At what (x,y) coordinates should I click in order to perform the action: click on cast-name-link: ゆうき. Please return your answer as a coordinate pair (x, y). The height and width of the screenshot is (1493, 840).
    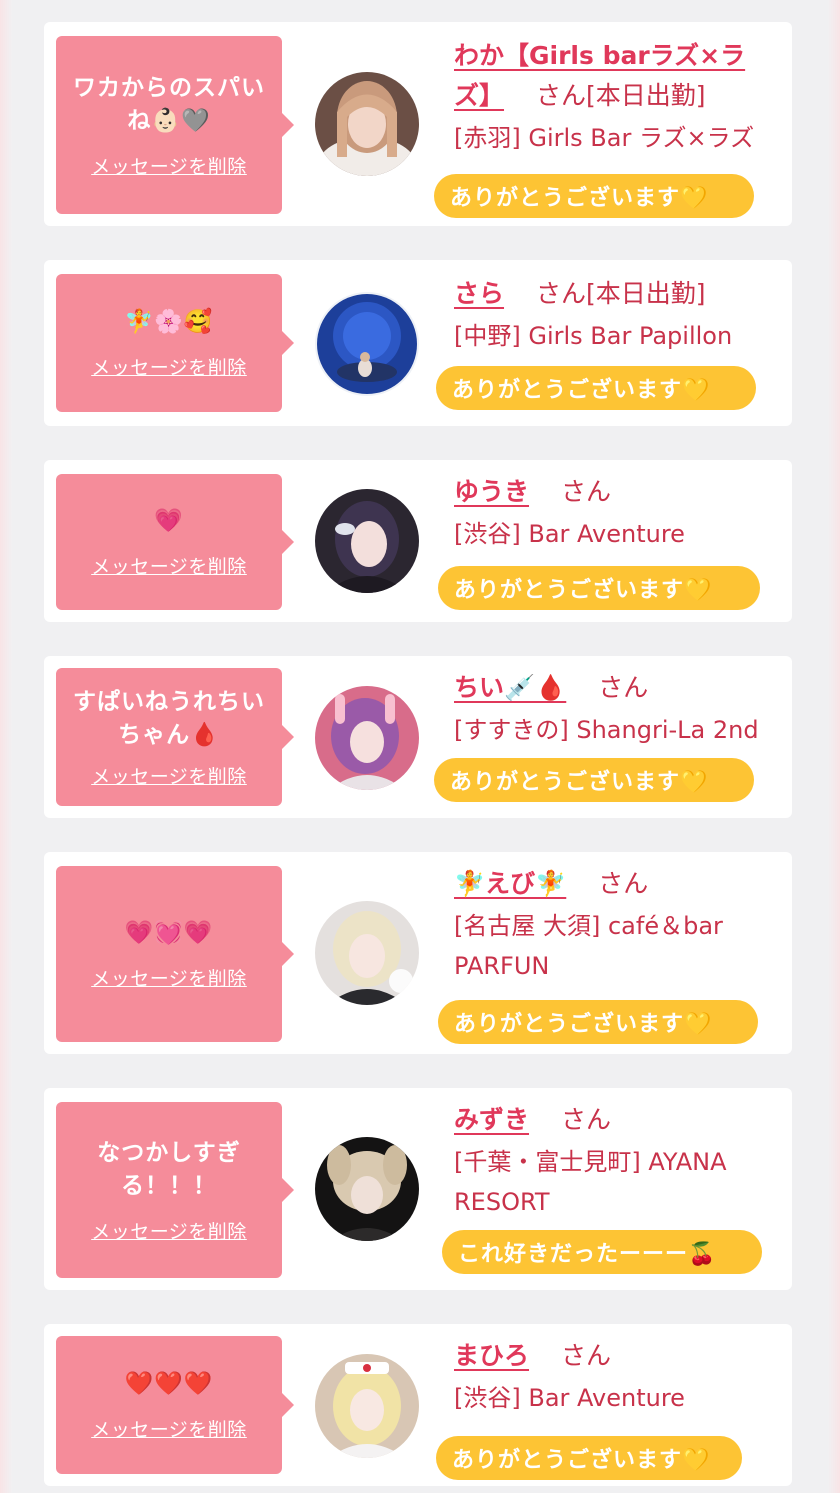
    Looking at the image, I should click on (491, 491).